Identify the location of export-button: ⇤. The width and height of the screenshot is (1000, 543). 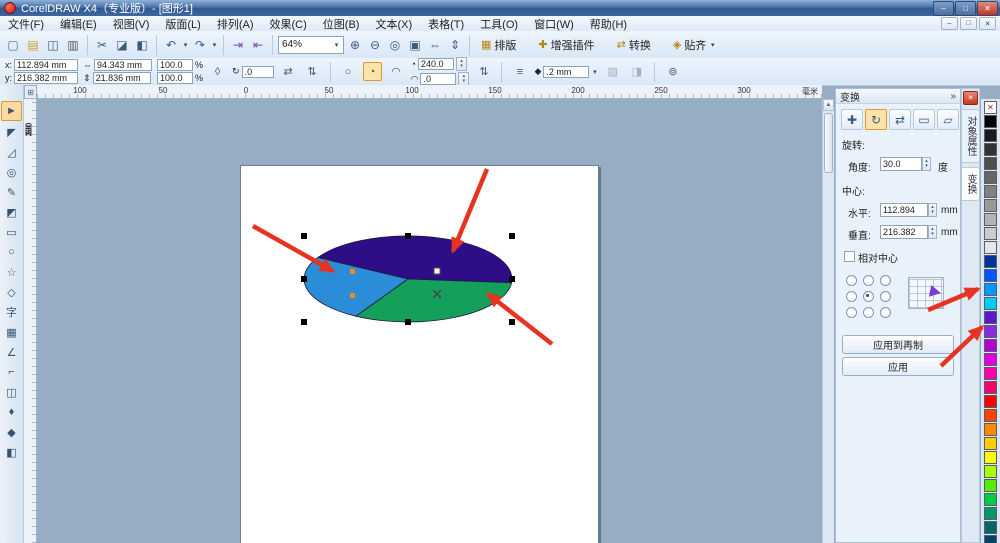
(258, 45).